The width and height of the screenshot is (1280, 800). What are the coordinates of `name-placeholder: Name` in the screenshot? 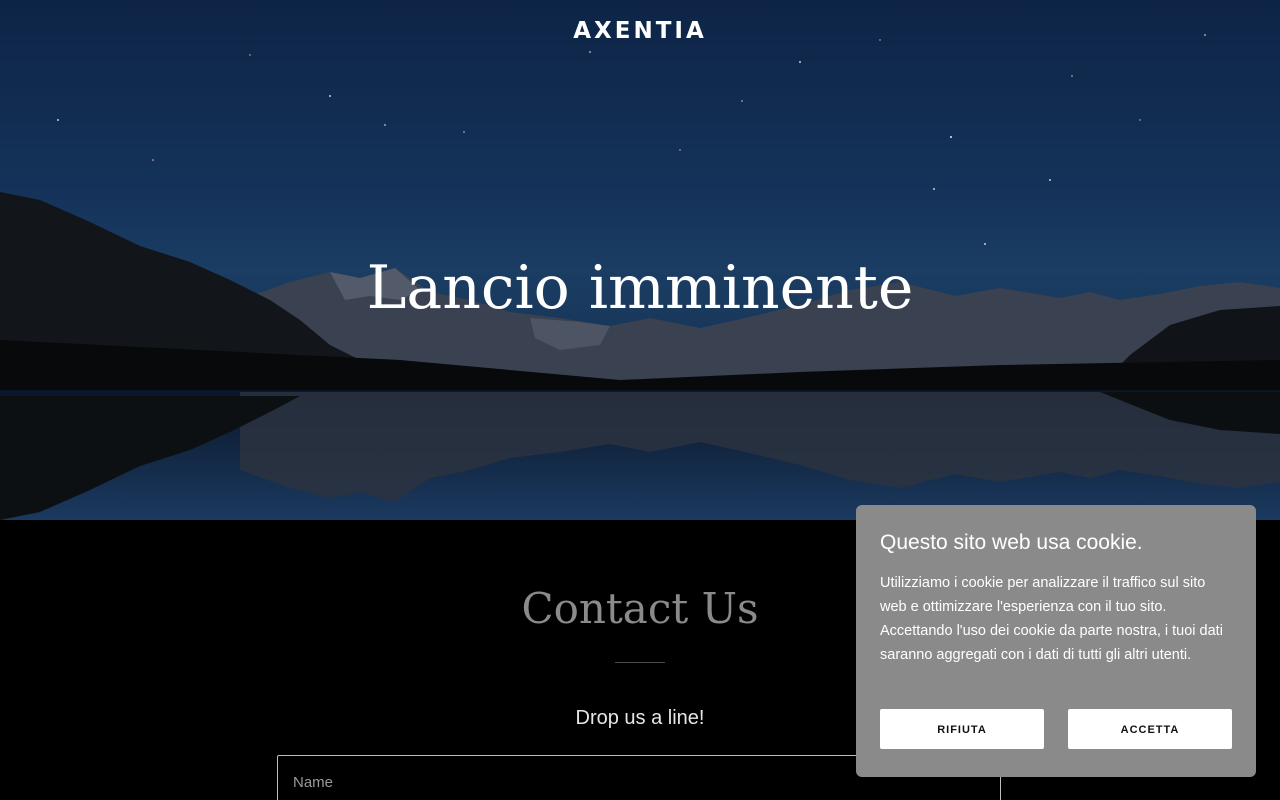 It's located at (313, 782).